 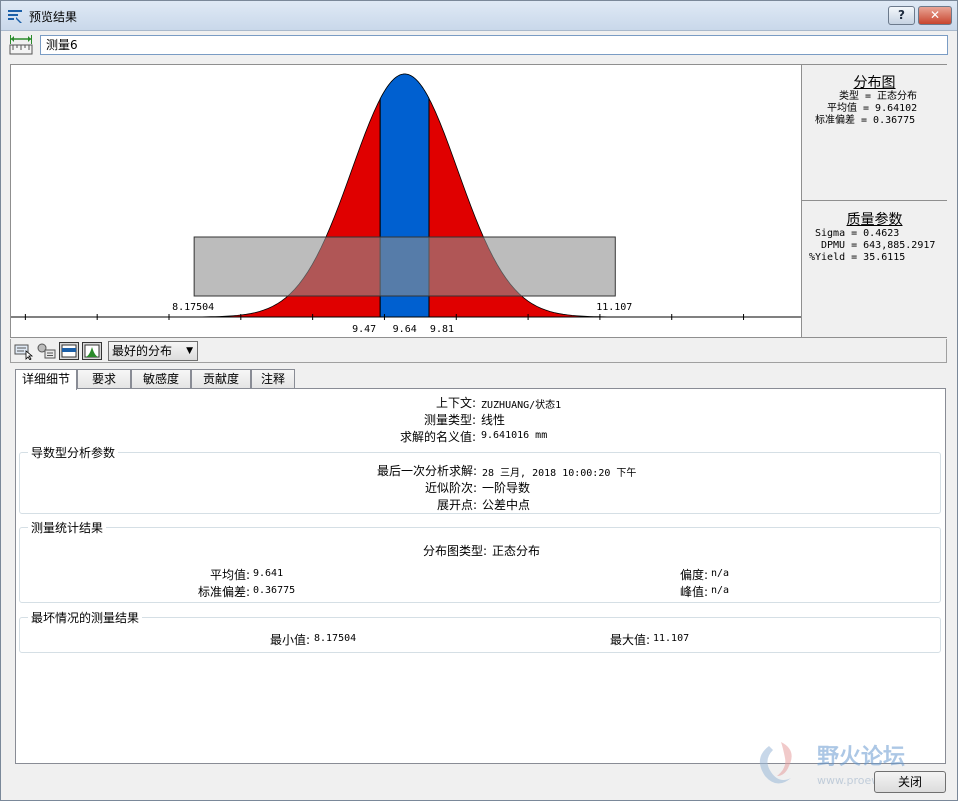 What do you see at coordinates (559, 473) in the screenshot?
I see `last-solve-value: 28 三月, 2018 10:00:20 下午` at bounding box center [559, 473].